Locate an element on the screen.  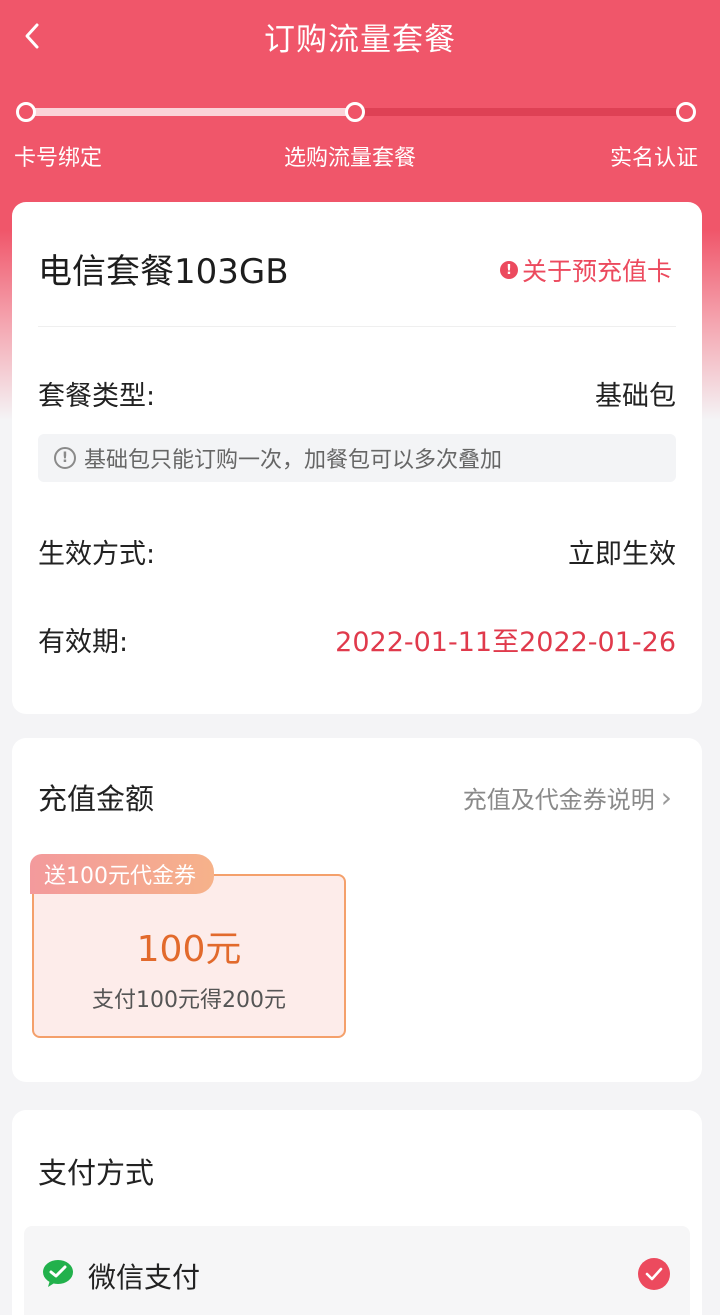
selected-check is located at coordinates (654, 1274).